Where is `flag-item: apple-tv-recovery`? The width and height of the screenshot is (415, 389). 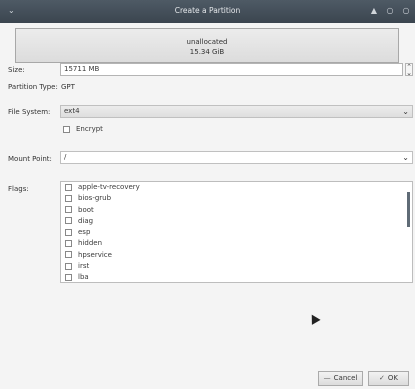
flag-item: apple-tv-recovery is located at coordinates (236, 187).